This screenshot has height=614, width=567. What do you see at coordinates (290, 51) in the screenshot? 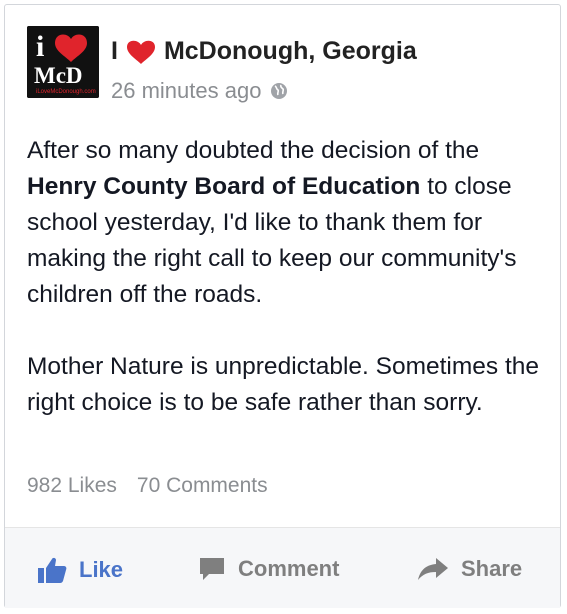
I see `page-name-label: McDonough, Georgia` at bounding box center [290, 51].